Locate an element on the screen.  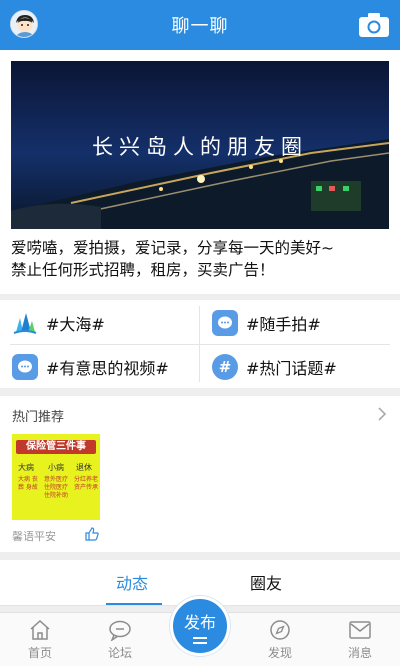
thumb-col: 大病 is located at coordinates (26, 467).